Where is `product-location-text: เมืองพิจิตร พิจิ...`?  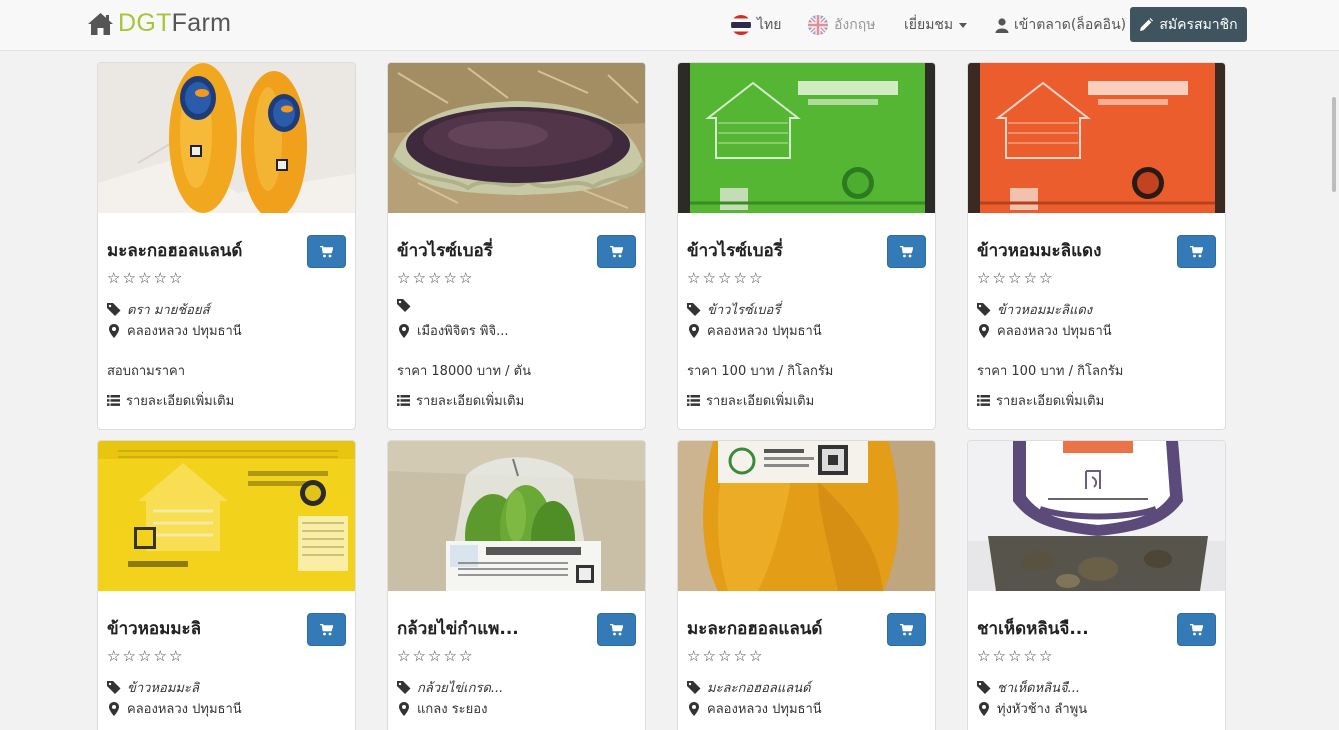 product-location-text: เมืองพิจิตร พิจิ... is located at coordinates (463, 331).